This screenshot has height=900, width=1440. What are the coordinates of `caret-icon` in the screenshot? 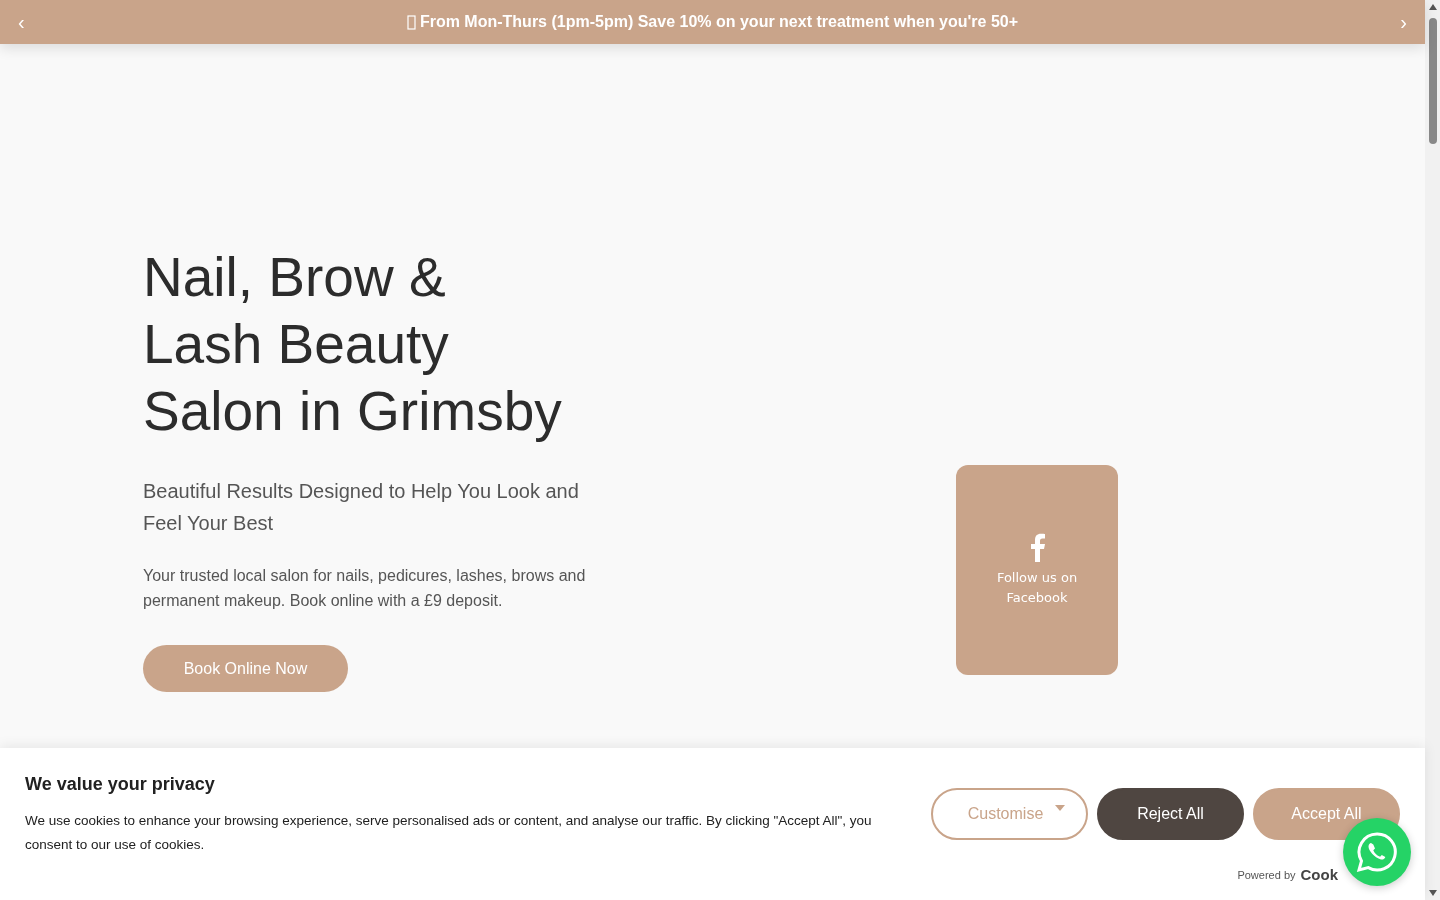 It's located at (1060, 808).